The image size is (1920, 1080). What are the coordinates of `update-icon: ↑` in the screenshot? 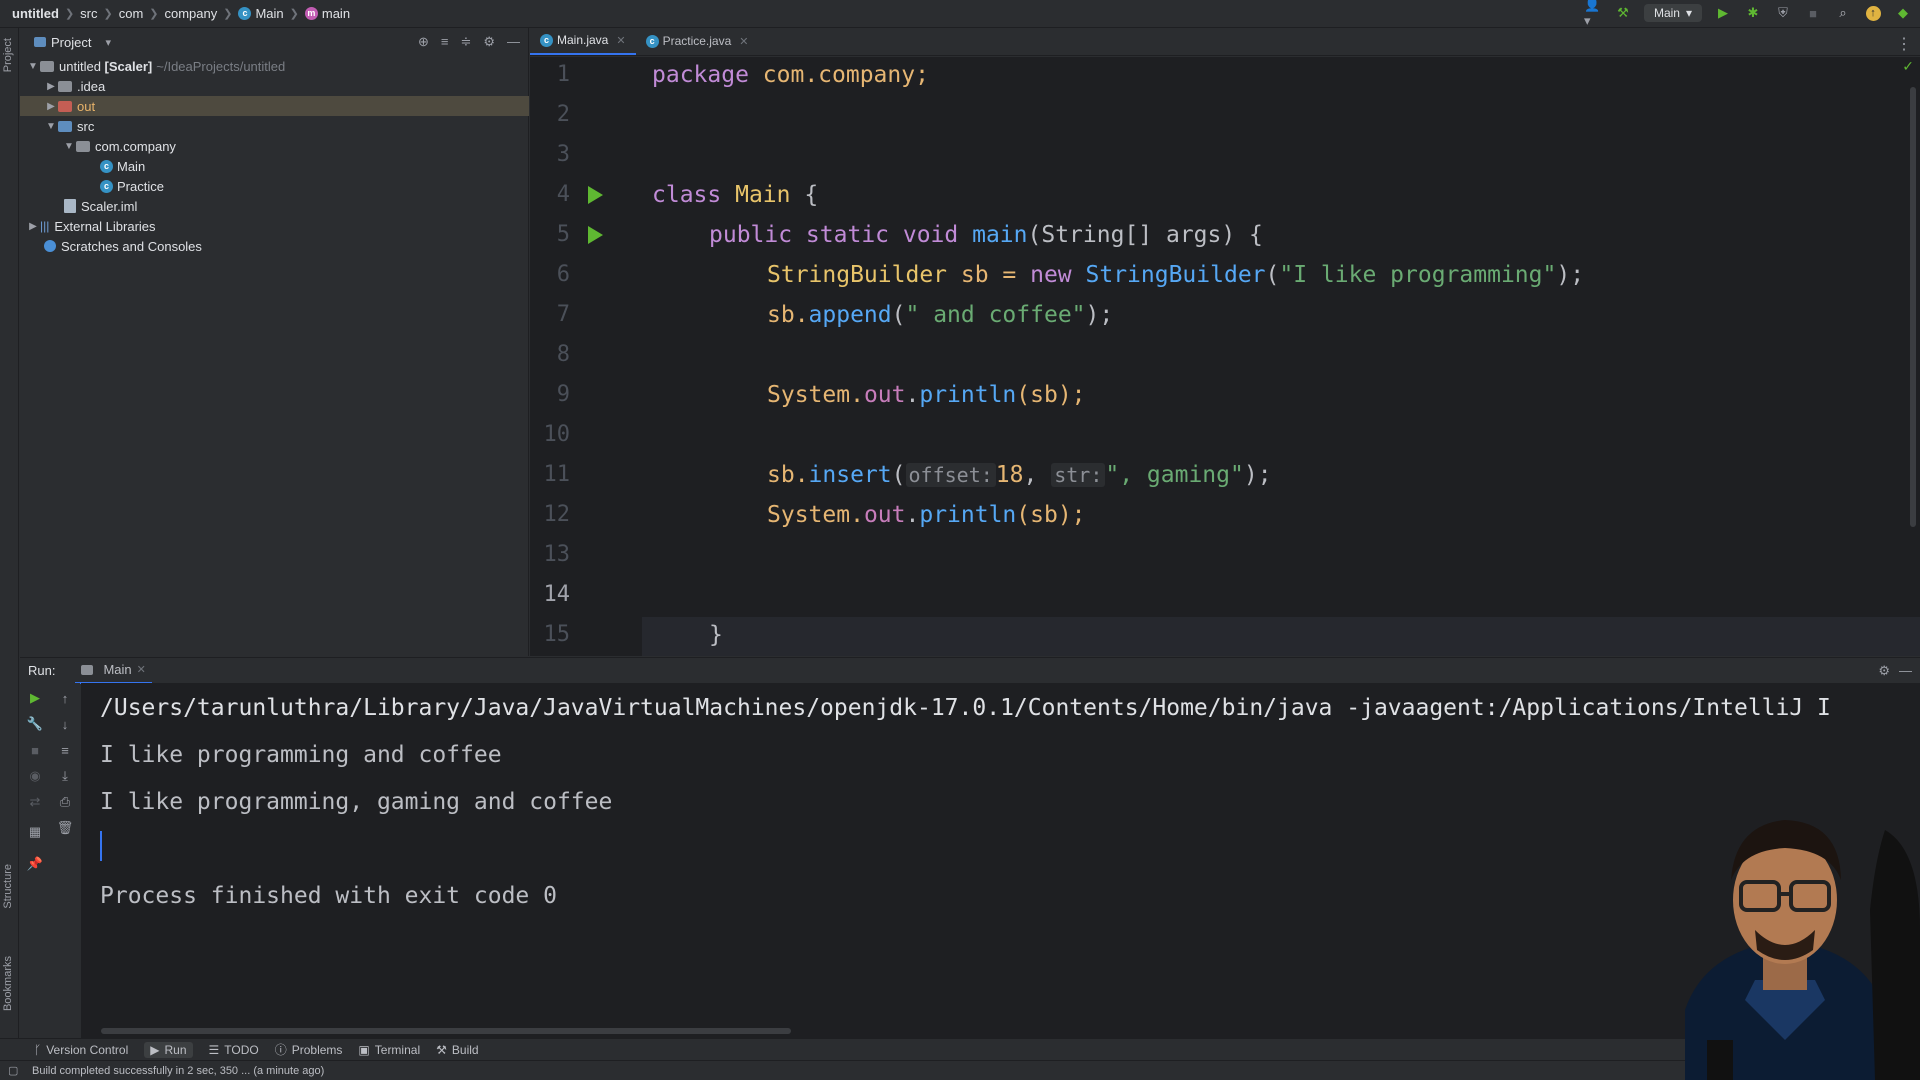 It's located at (1873, 13).